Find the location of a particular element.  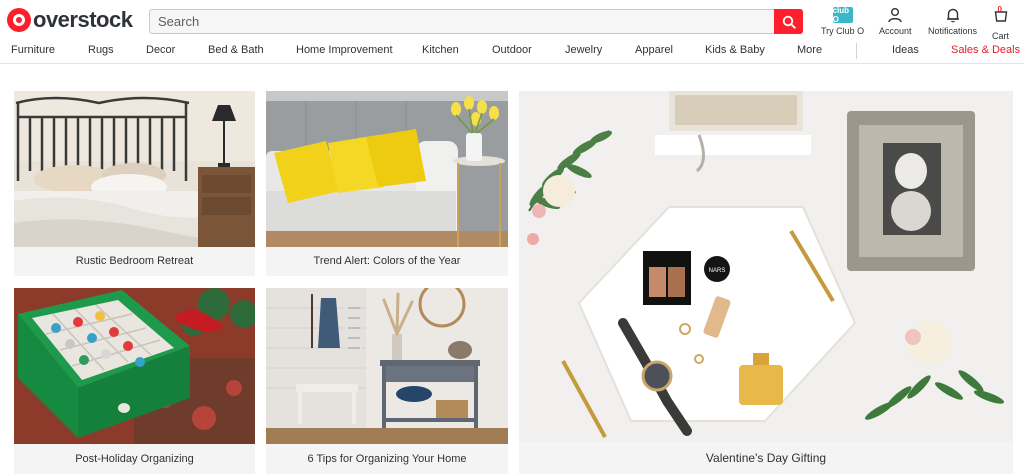

nav-item-furniture: Furniture is located at coordinates (33, 50).